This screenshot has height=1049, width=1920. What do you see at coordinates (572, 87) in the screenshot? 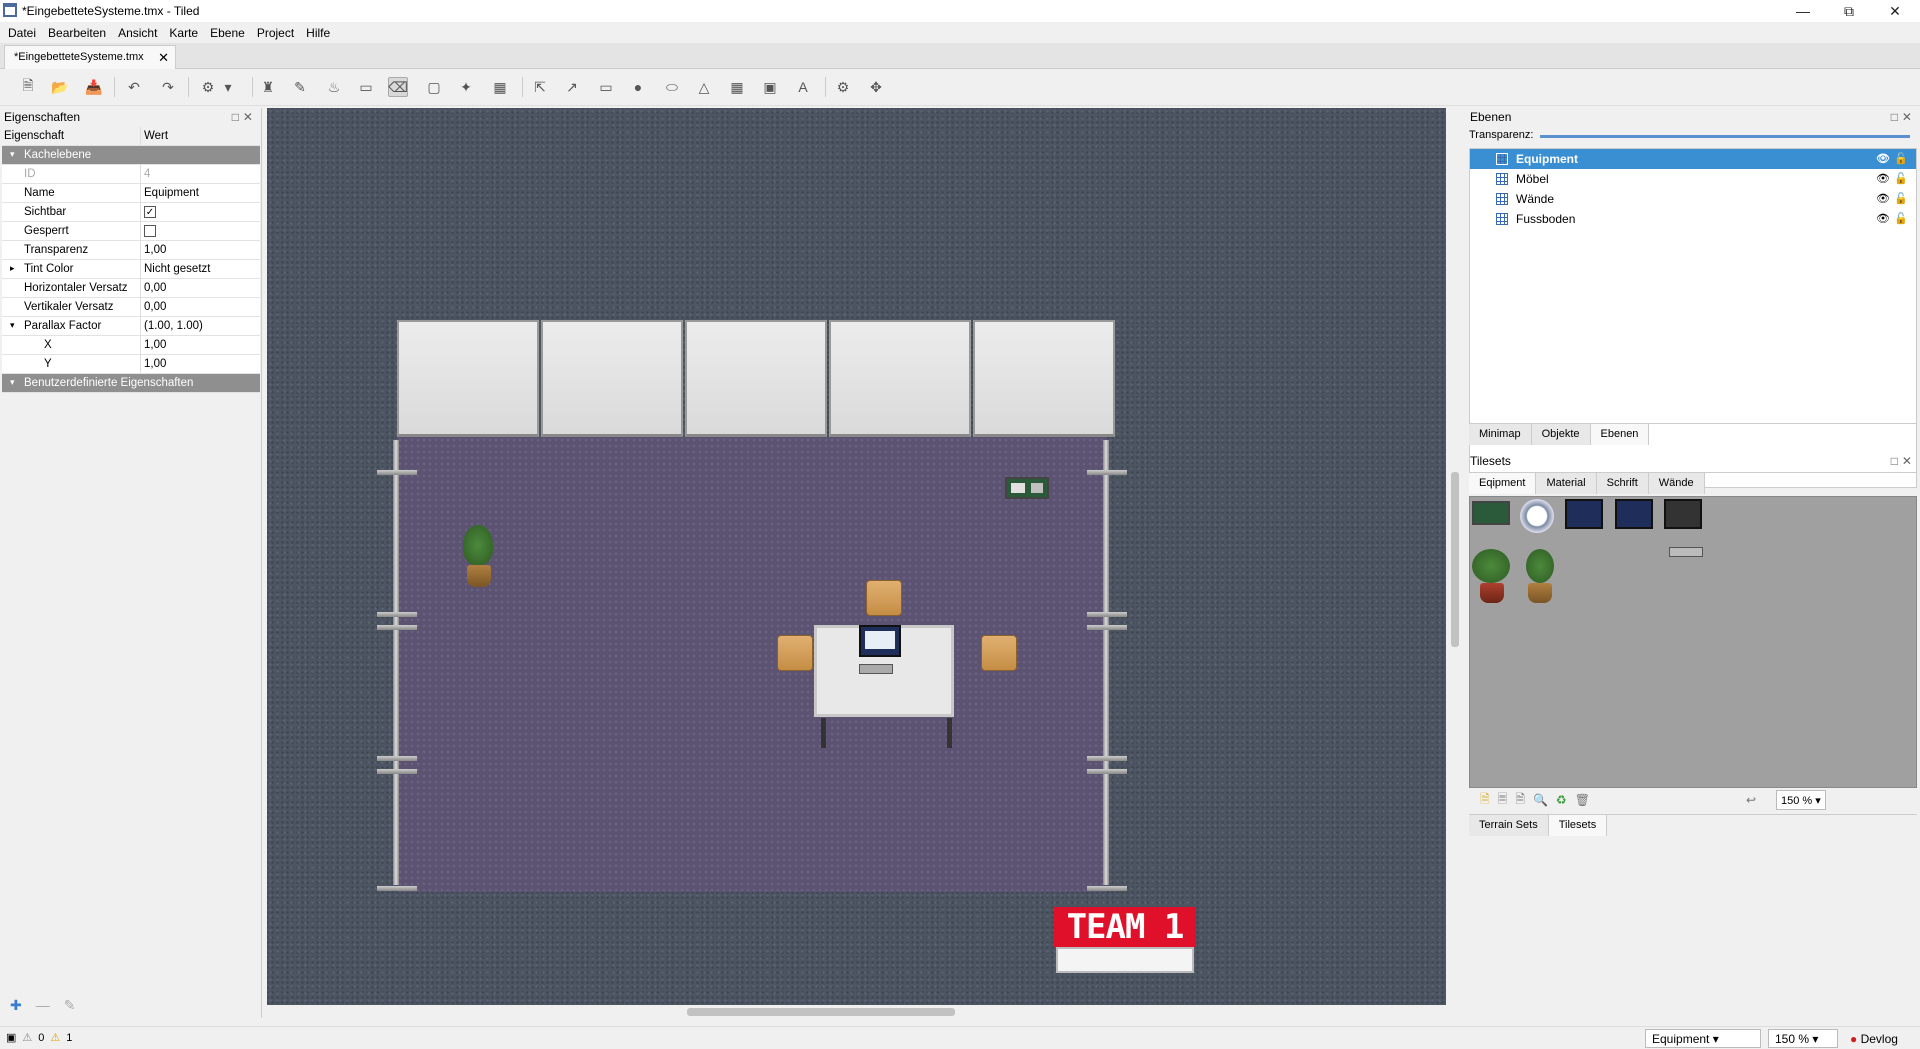
I see `edit-polygons-icon: ↗` at bounding box center [572, 87].